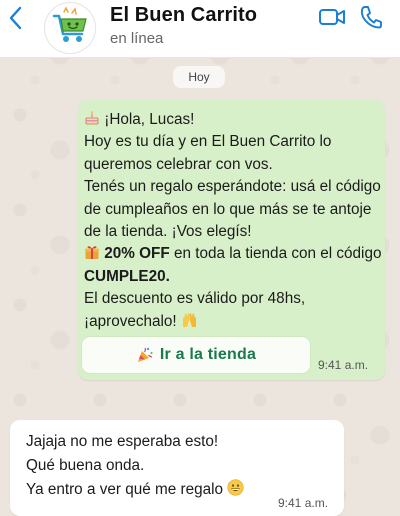 The height and width of the screenshot is (516, 400). Describe the element at coordinates (127, 276) in the screenshot. I see `coupon-code: CUMPLE20.` at that location.